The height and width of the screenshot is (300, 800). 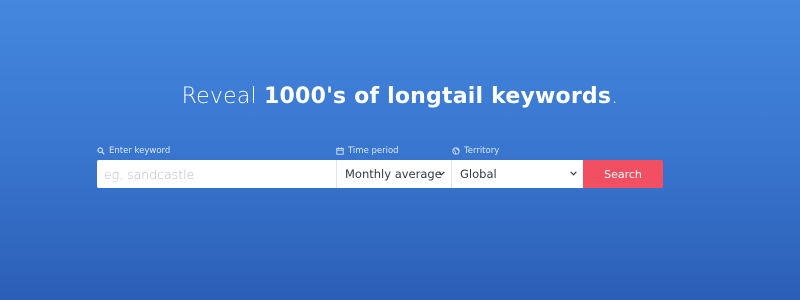 I want to click on time-period-select: Monthly average, so click(x=394, y=174).